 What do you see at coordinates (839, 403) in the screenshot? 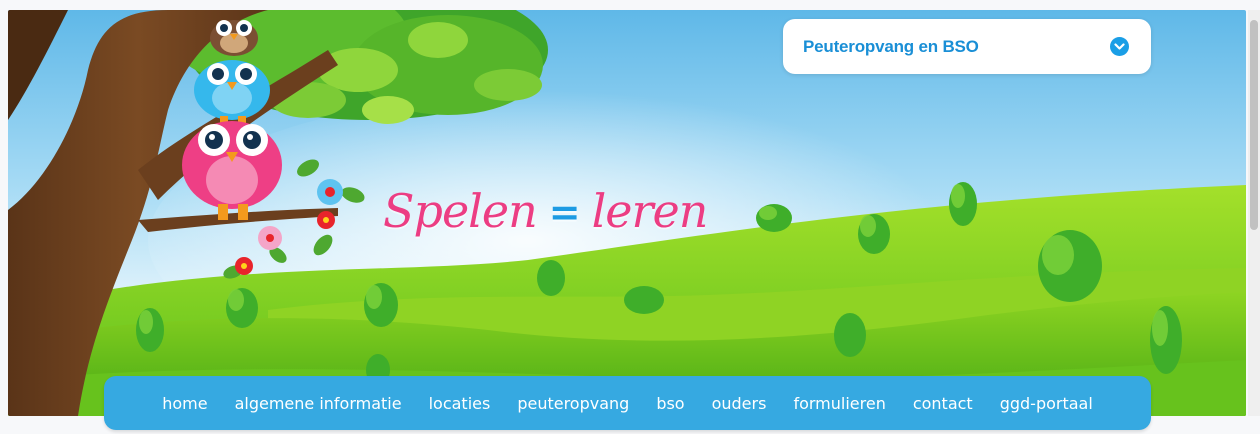
I see `nav-formulieren: formulieren` at bounding box center [839, 403].